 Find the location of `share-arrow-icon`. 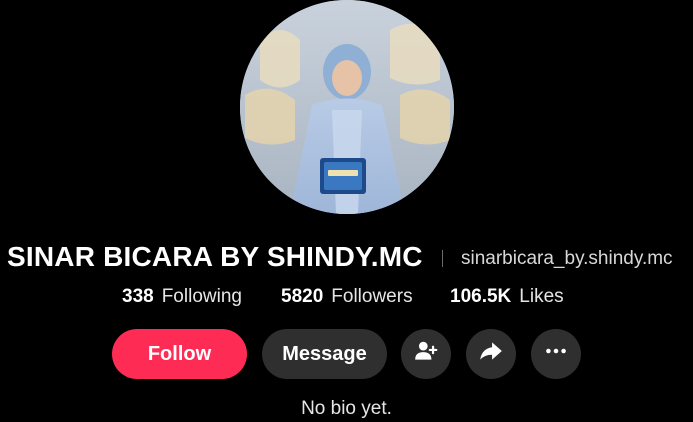

share-arrow-icon is located at coordinates (491, 354).